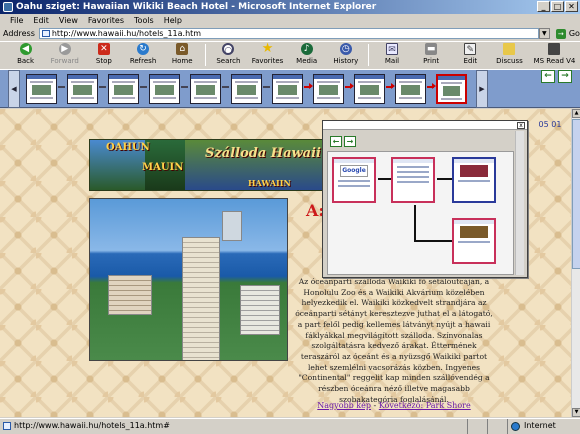 This screenshot has height=434, width=580. I want to click on history-map-node-current-page, so click(474, 241).